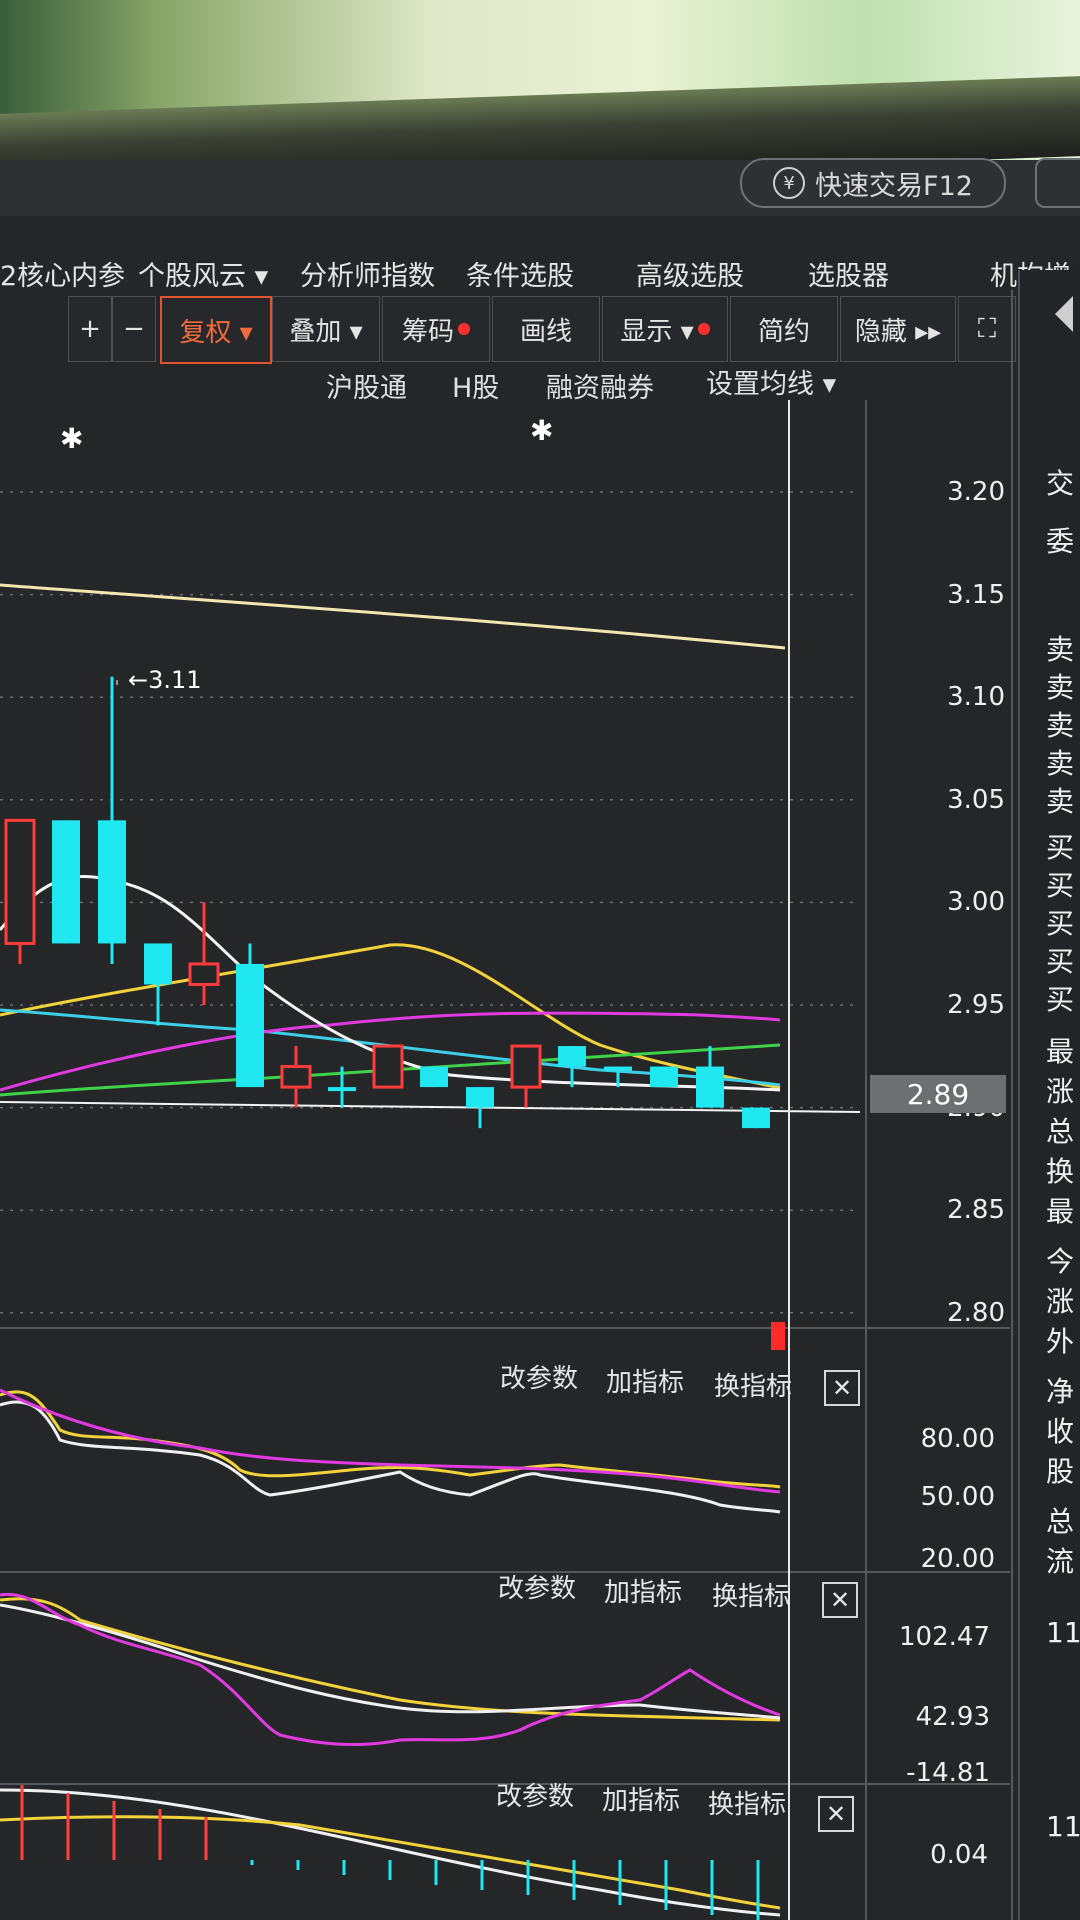  What do you see at coordinates (944, 1637) in the screenshot?
I see `indicator-tick: 102.47` at bounding box center [944, 1637].